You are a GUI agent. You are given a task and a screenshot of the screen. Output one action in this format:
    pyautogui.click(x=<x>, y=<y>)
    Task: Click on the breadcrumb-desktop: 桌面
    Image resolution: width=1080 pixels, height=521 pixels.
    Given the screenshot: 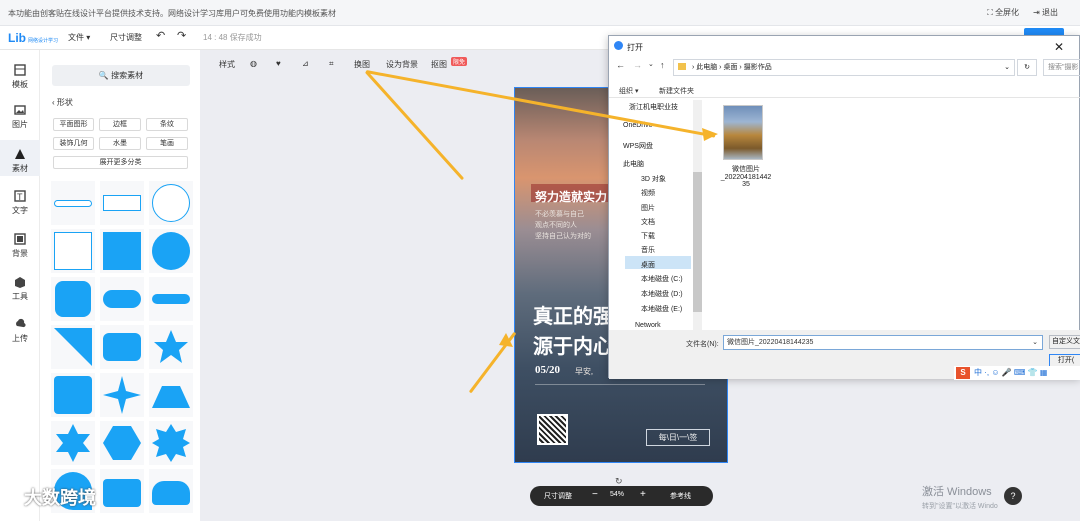 What is the action you would take?
    pyautogui.click(x=730, y=67)
    